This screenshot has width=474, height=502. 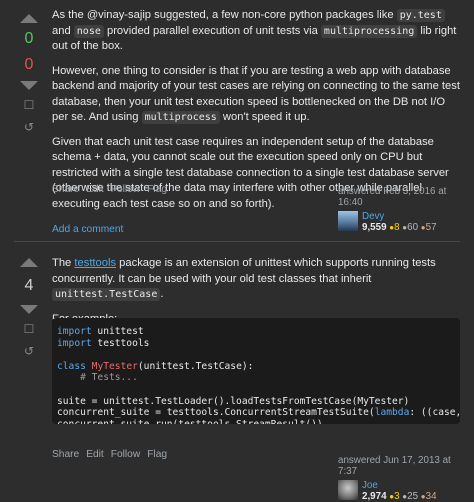 What do you see at coordinates (399, 216) in the screenshot?
I see `user-name: Devy` at bounding box center [399, 216].